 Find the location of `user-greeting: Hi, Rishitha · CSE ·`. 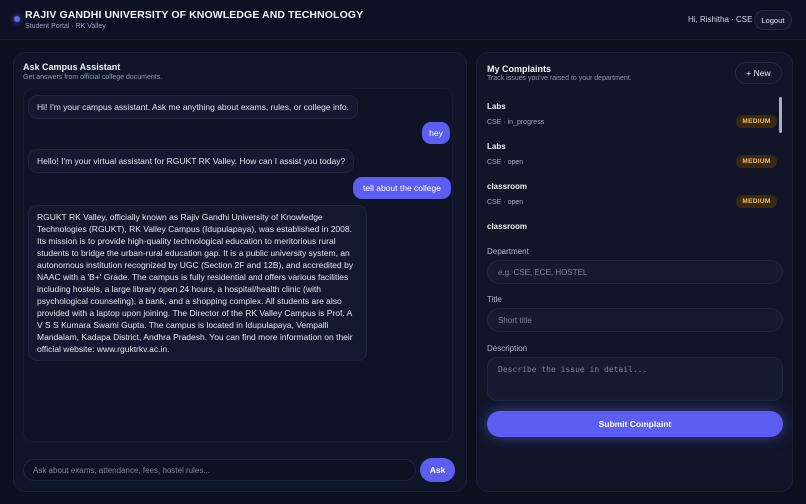

user-greeting: Hi, Rishitha · CSE · is located at coordinates (723, 19).